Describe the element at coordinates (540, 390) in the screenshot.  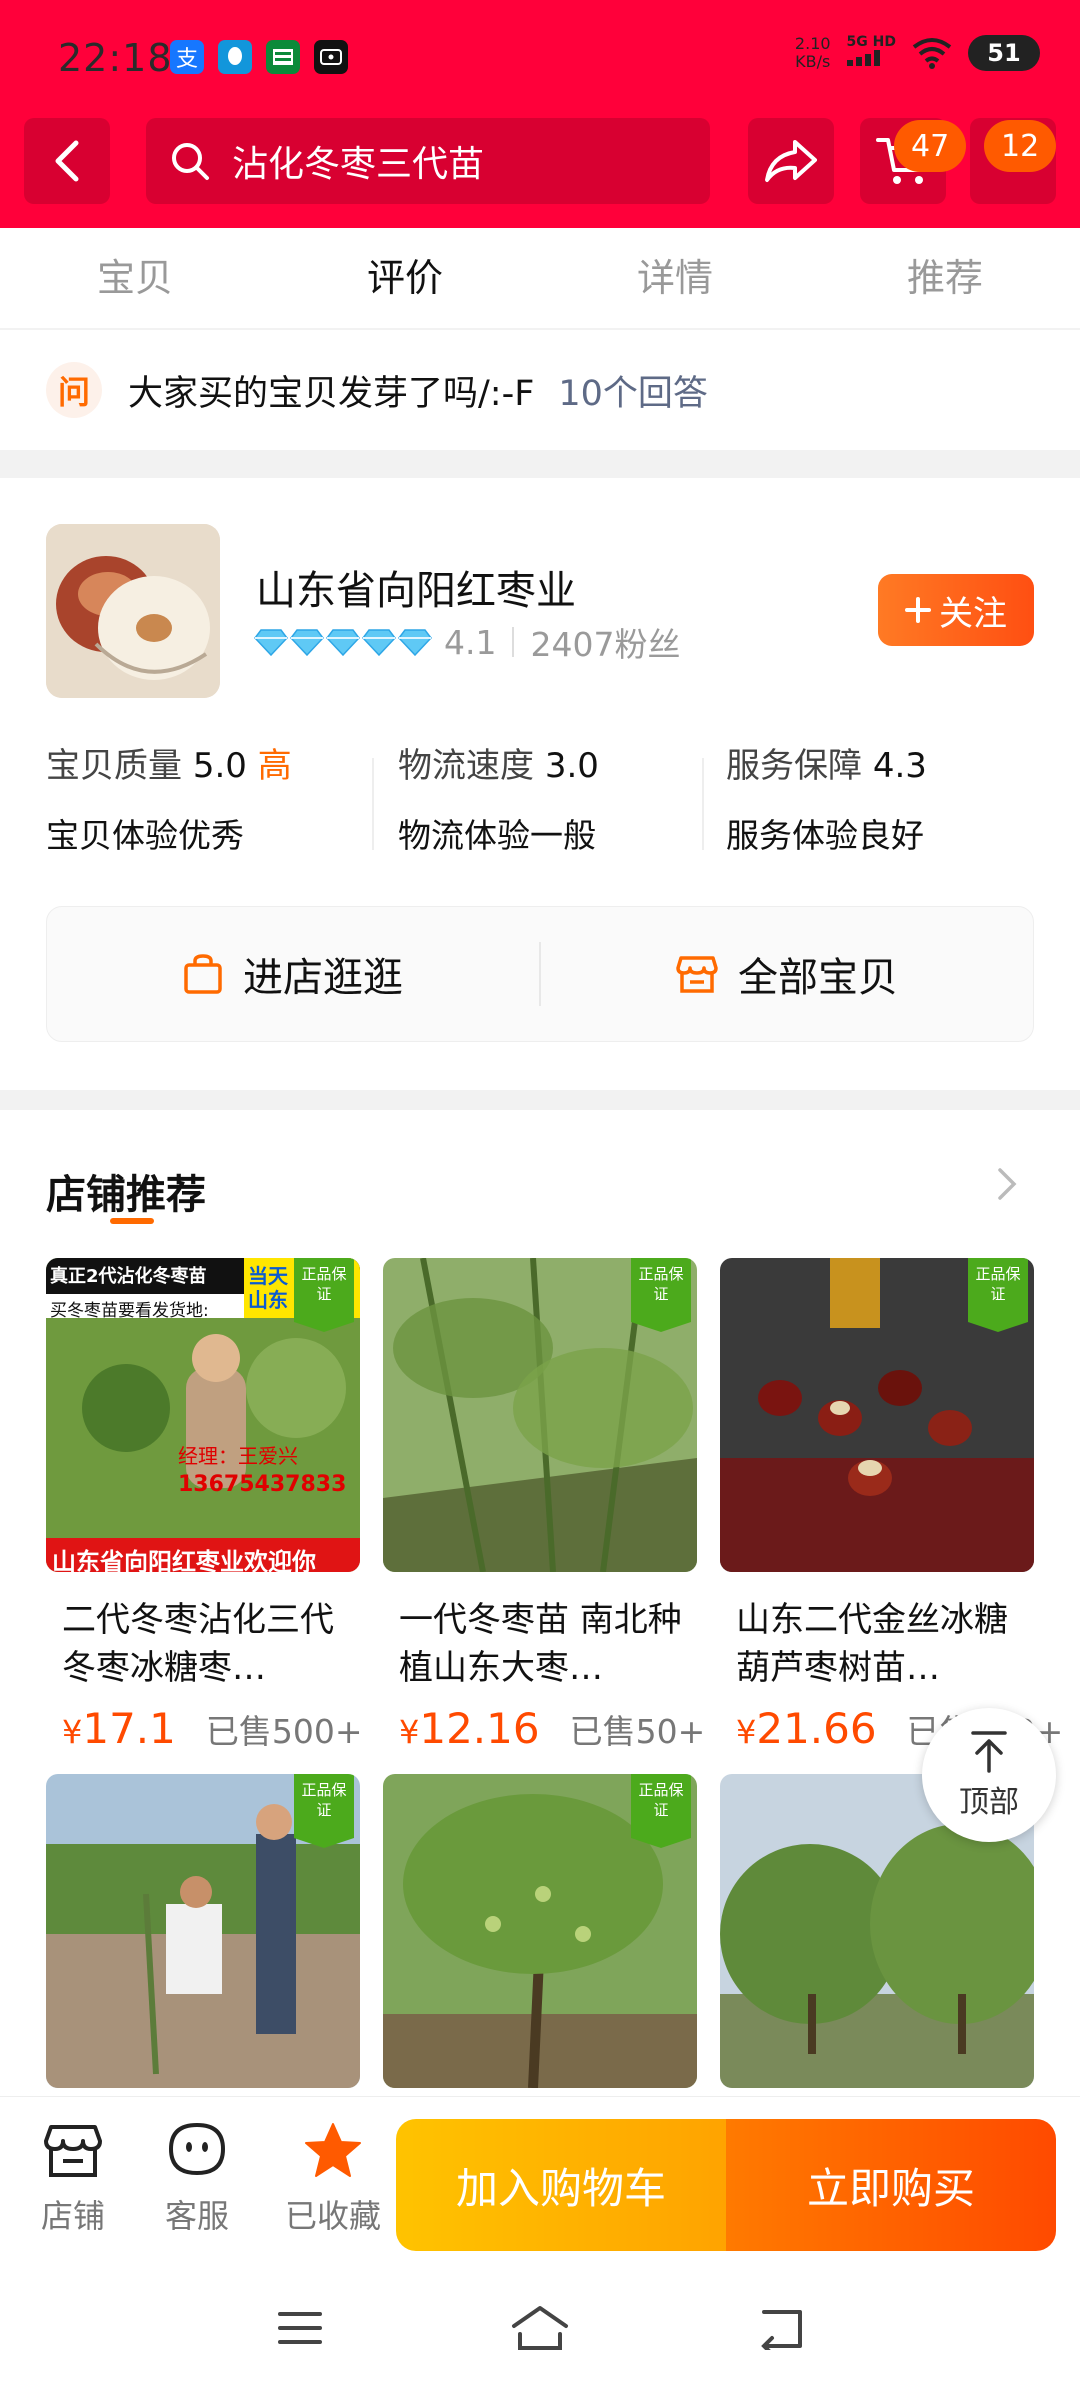
I see `qa-row: 问 大家买的宝贝发芽了吗/:-F 10个回答` at that location.